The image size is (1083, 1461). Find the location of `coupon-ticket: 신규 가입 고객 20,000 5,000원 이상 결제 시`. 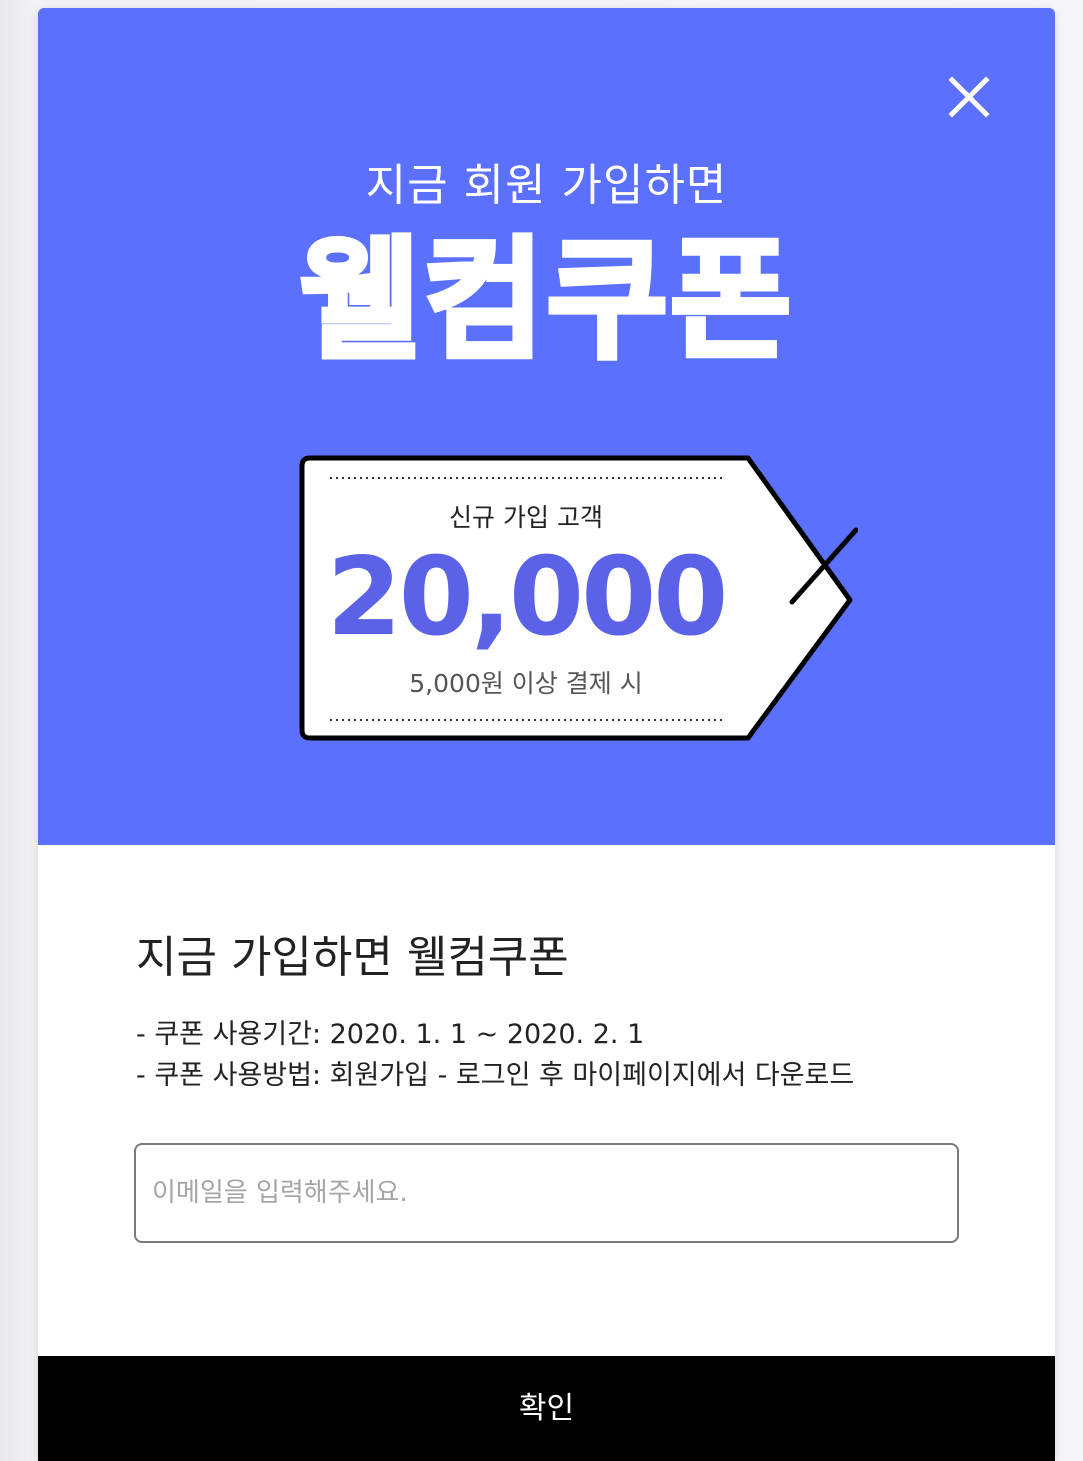

coupon-ticket: 신규 가입 고객 20,000 5,000원 이상 결제 시 is located at coordinates (576, 598).